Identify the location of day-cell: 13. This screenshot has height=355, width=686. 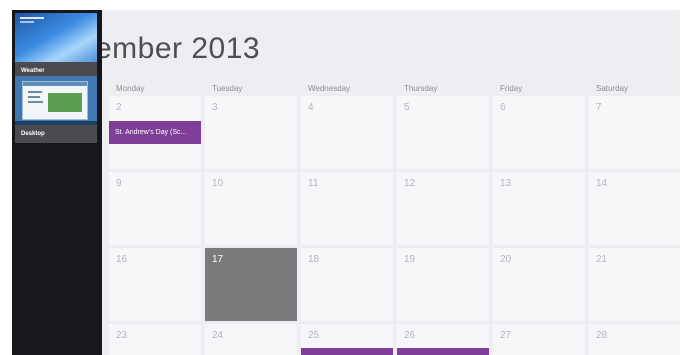
(539, 208).